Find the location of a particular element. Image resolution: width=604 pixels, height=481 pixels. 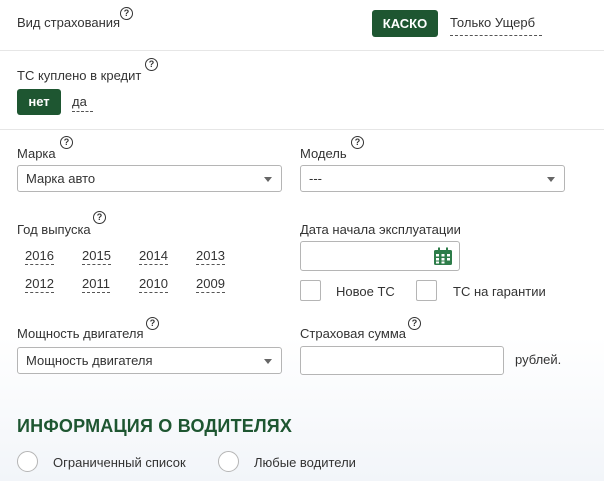

new-vehicle-label: Новое ТС is located at coordinates (365, 291).